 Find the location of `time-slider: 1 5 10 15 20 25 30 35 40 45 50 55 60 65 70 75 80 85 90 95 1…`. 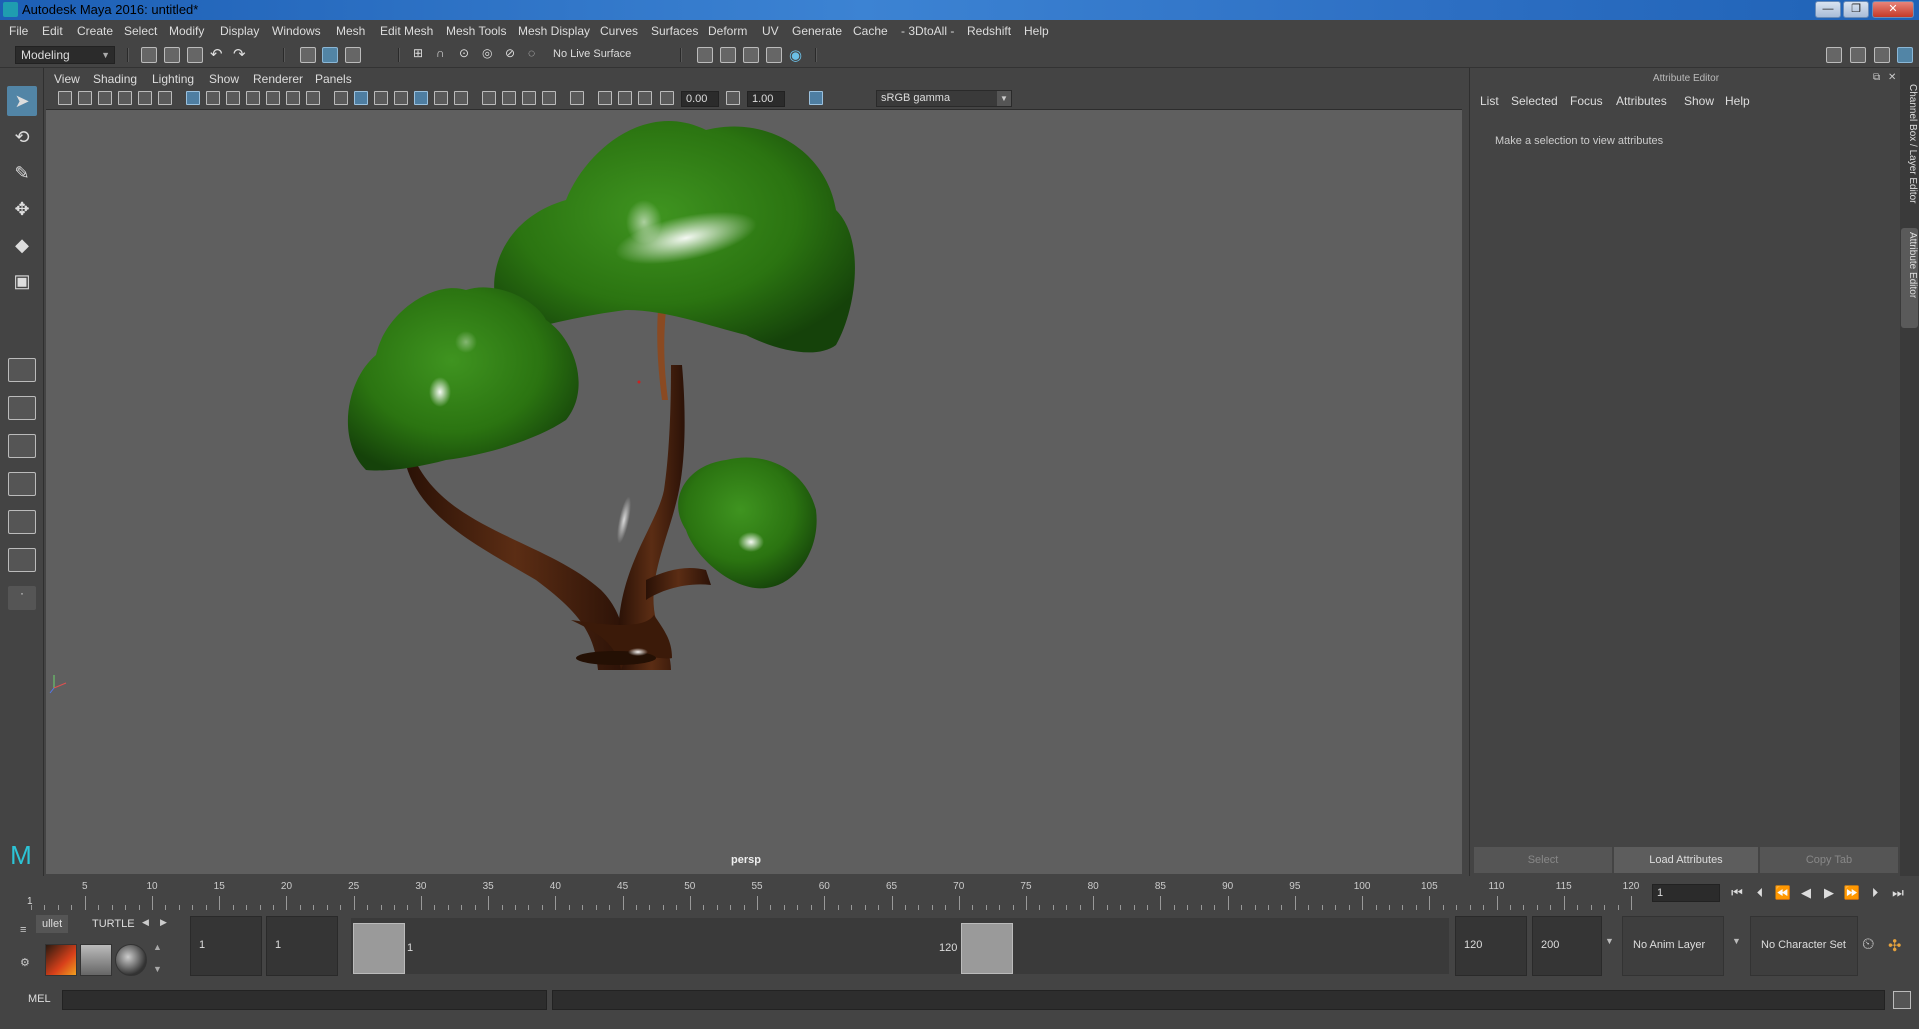

time-slider: 1 5 10 15 20 25 30 35 40 45 50 55 60 65 70 75 80 85 90 95 1… is located at coordinates (959, 895).